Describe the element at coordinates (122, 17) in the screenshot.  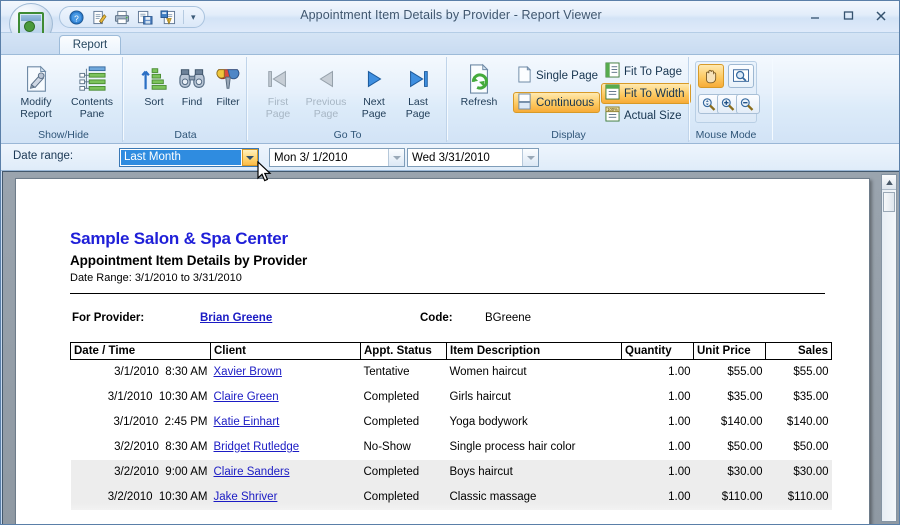
I see `print-icon` at that location.